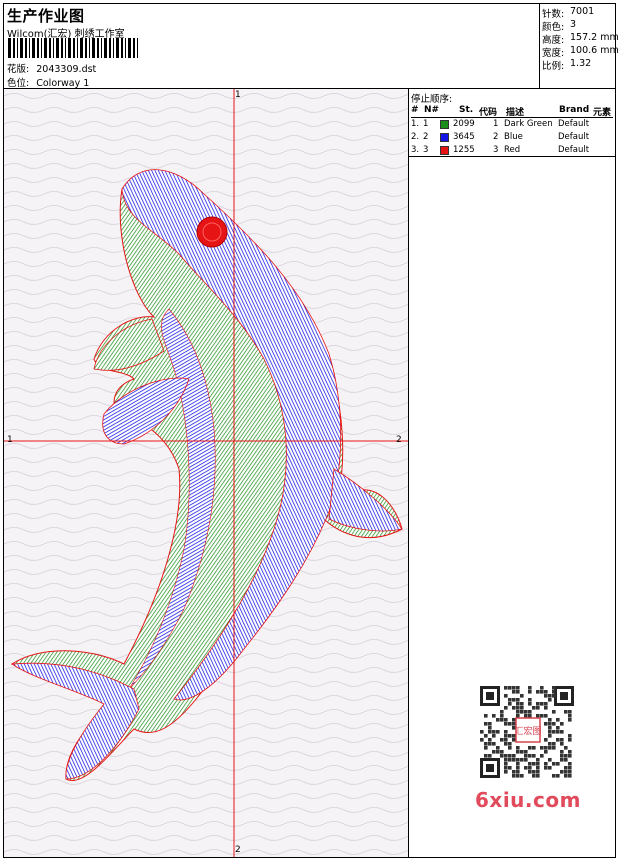 The height and width of the screenshot is (861, 620). Describe the element at coordinates (464, 137) in the screenshot. I see `row-stitches: 3645` at that location.